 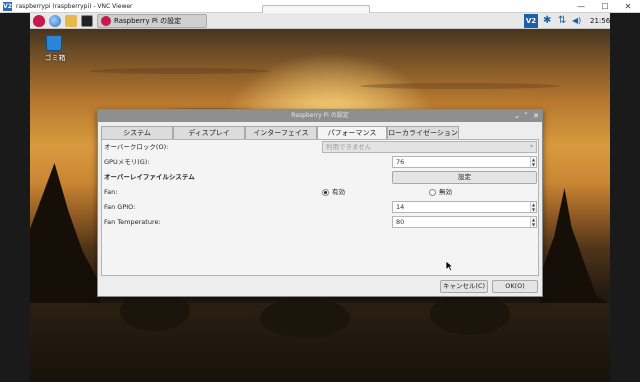 I want to click on trash-icon, so click(x=54, y=43).